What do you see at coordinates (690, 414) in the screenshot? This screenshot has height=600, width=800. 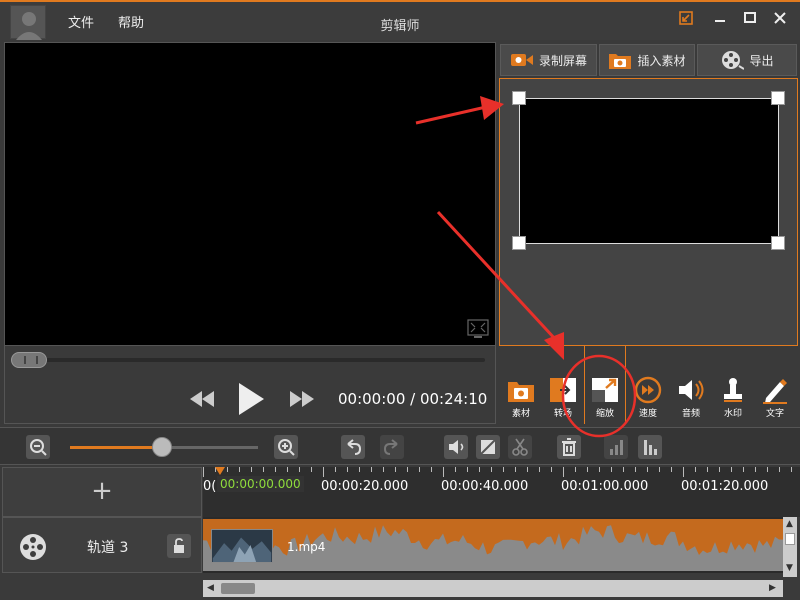 I see `tab-audio-label: 音频` at bounding box center [690, 414].